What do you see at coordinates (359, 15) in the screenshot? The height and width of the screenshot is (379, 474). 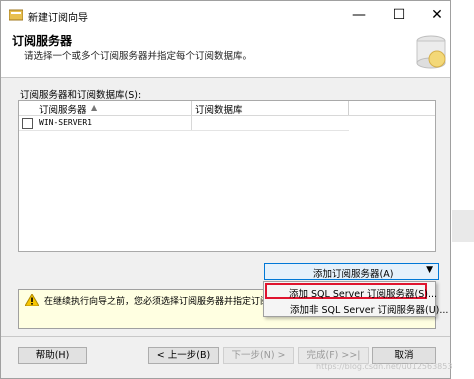 I see `minimize-button: —` at bounding box center [359, 15].